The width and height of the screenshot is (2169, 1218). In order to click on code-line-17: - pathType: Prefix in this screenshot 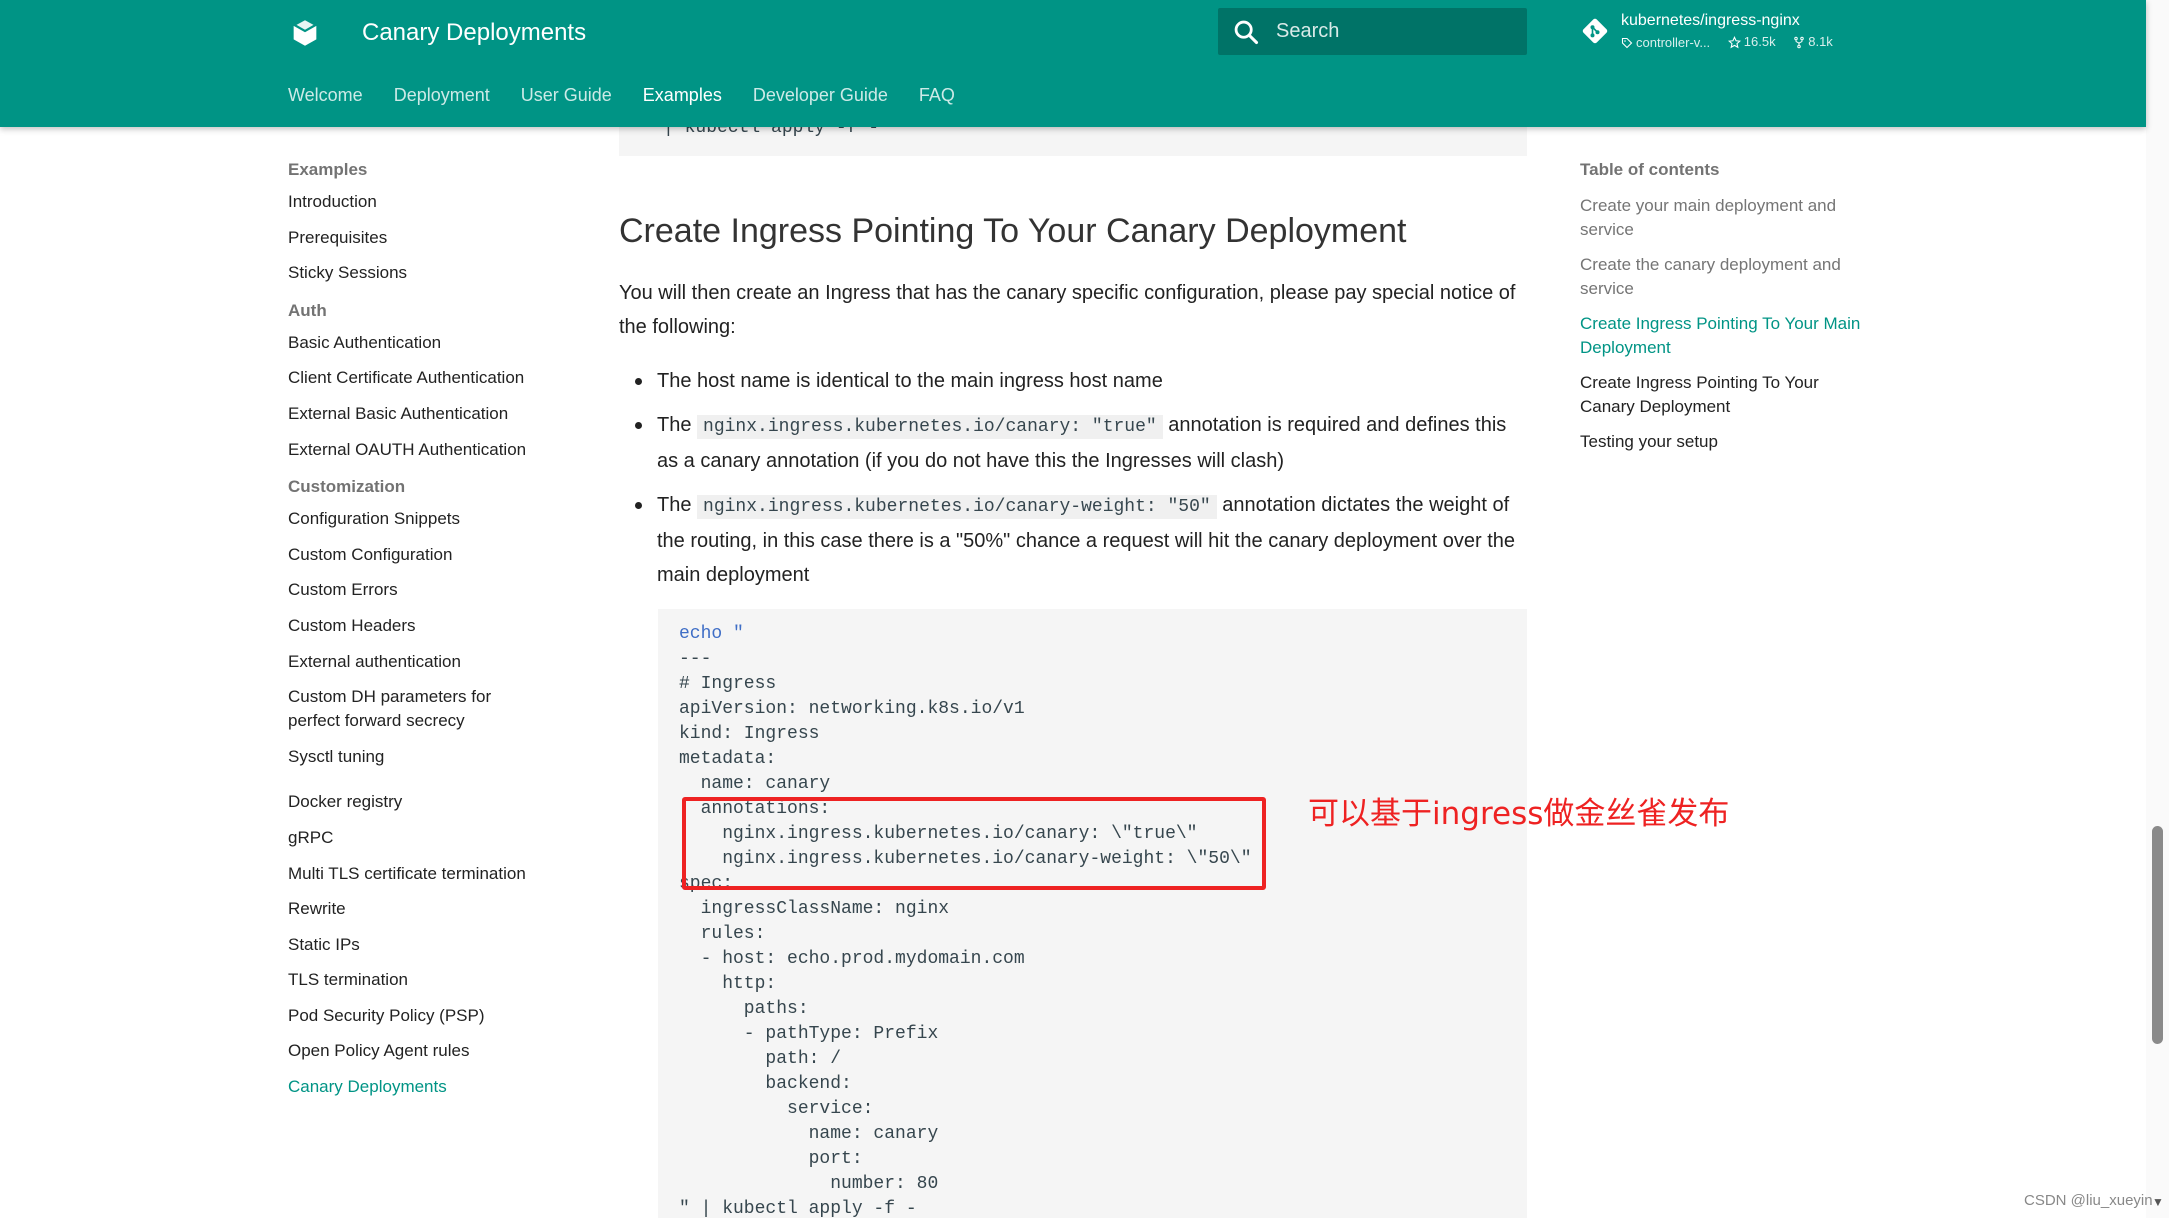, I will do `click(809, 1034)`.